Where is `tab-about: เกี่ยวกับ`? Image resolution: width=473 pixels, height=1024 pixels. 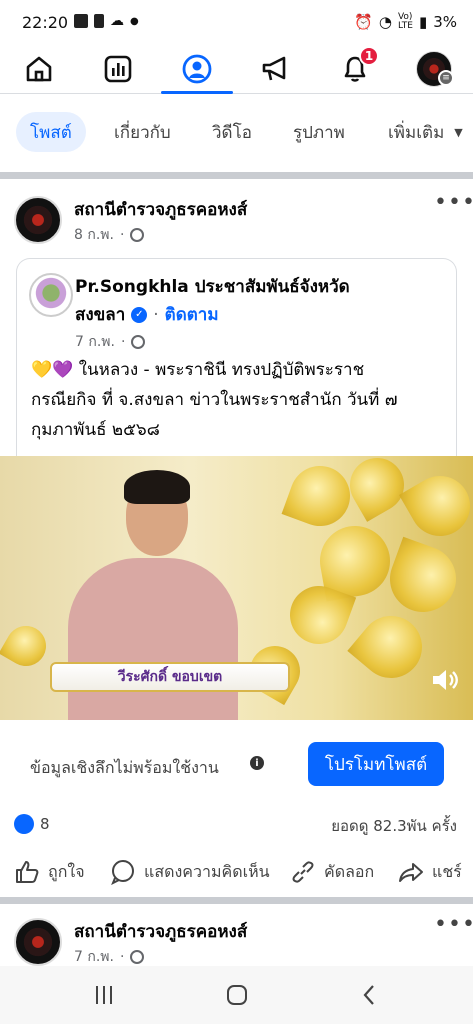 tab-about: เกี่ยวกับ is located at coordinates (142, 132).